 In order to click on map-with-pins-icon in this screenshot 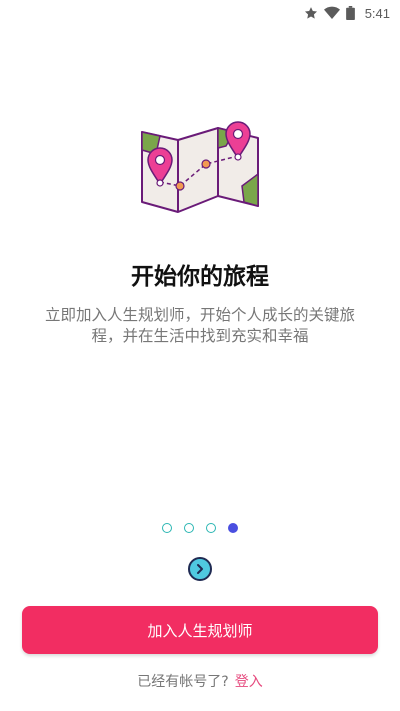, I will do `click(200, 167)`.